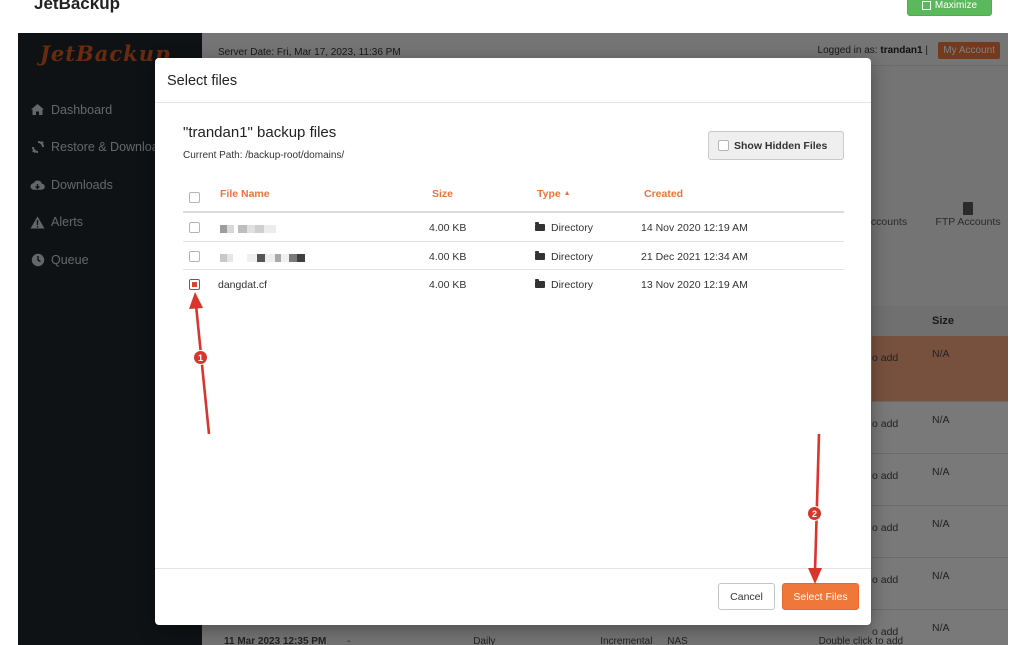 The height and width of the screenshot is (645, 1024). What do you see at coordinates (77, 6) in the screenshot?
I see `page-title: JetBackup` at bounding box center [77, 6].